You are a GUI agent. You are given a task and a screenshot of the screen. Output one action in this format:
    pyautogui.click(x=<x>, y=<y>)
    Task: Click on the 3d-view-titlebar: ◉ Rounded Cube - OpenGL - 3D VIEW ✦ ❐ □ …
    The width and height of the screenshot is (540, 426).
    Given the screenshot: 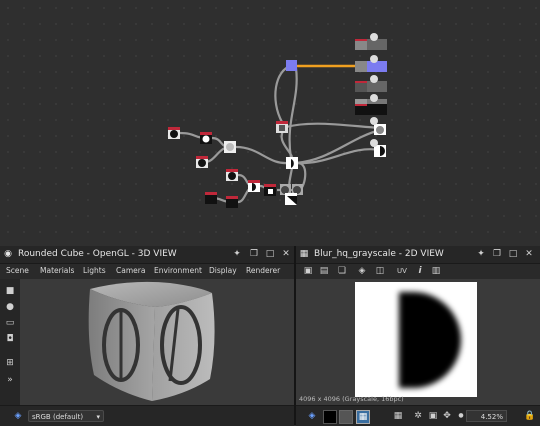 What is the action you would take?
    pyautogui.click(x=147, y=255)
    